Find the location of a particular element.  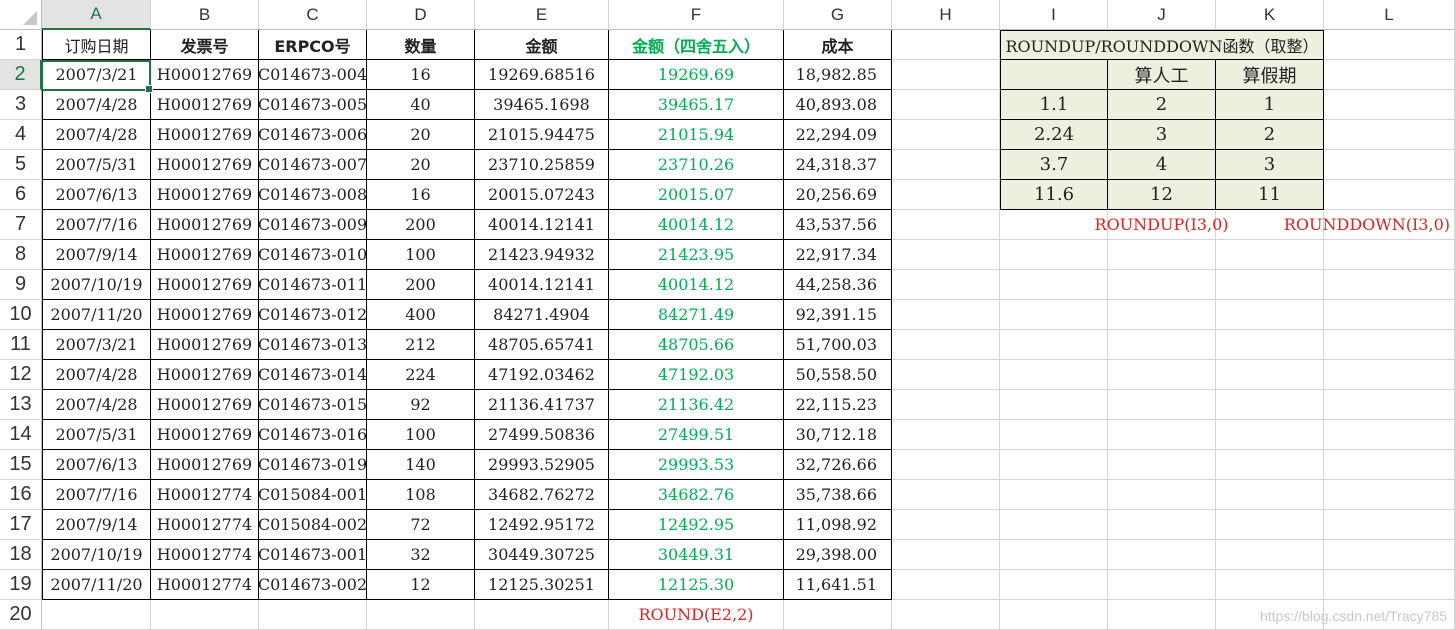

table-cell: 108 is located at coordinates (421, 495).